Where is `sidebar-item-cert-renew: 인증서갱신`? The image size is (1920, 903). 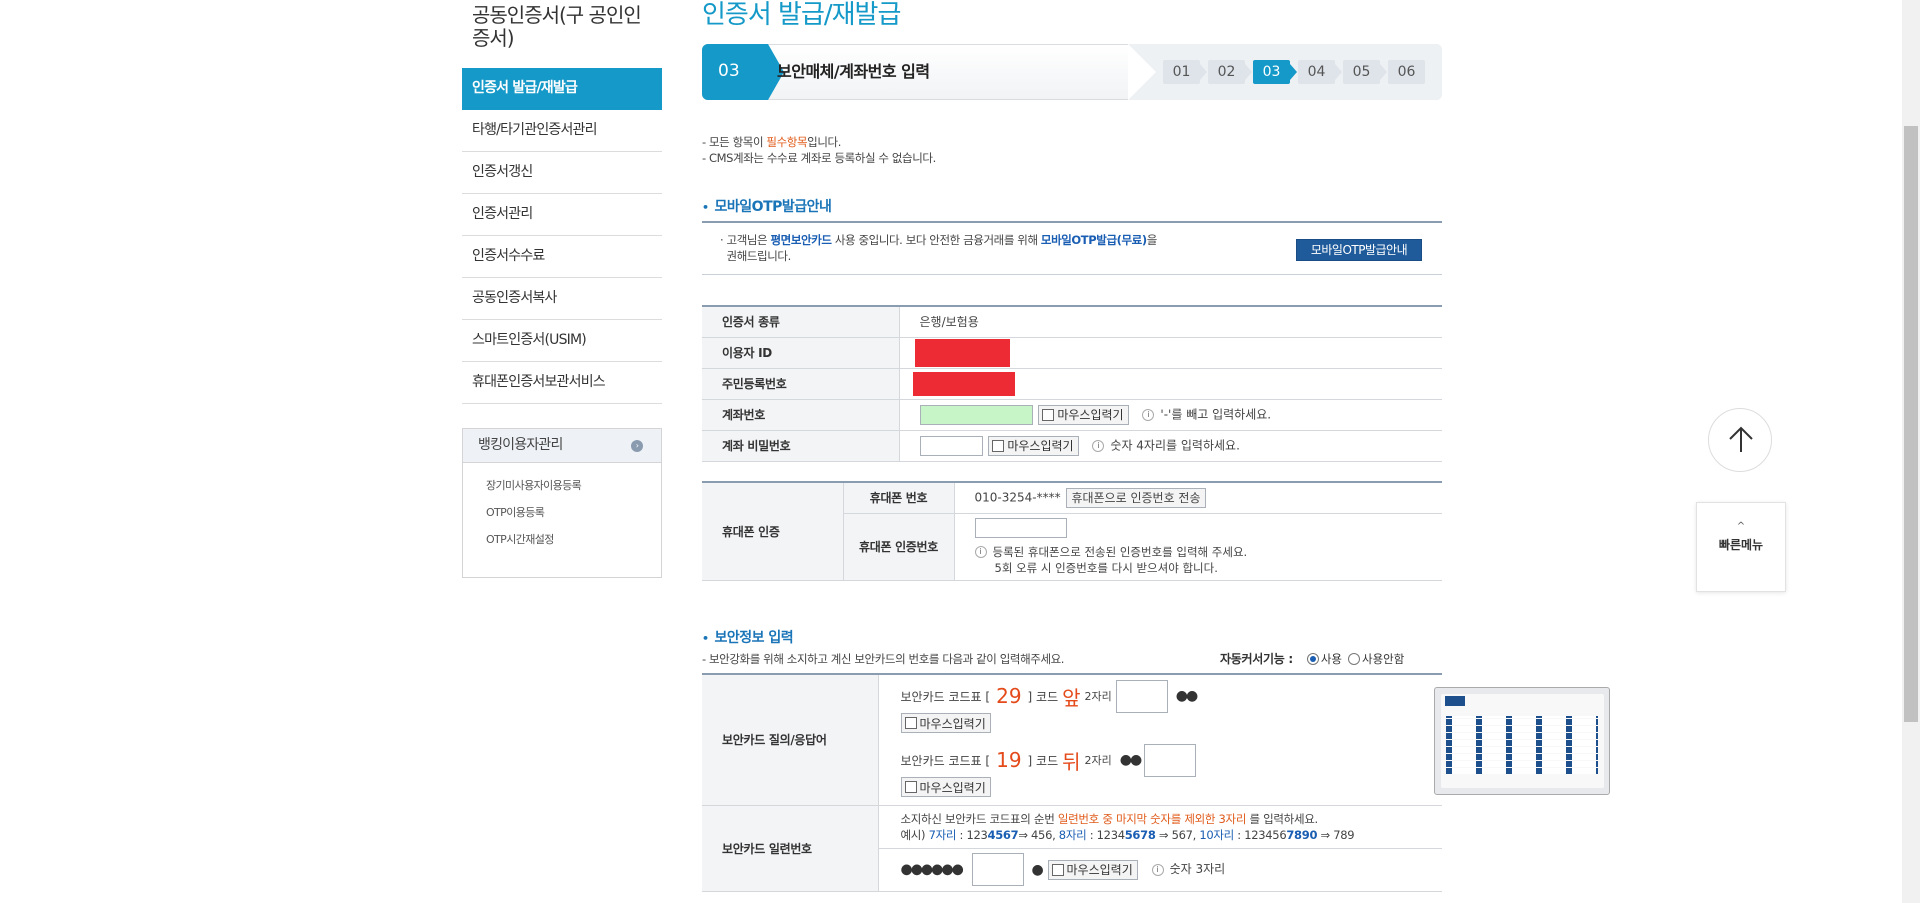
sidebar-item-cert-renew: 인증서갱신 is located at coordinates (562, 173).